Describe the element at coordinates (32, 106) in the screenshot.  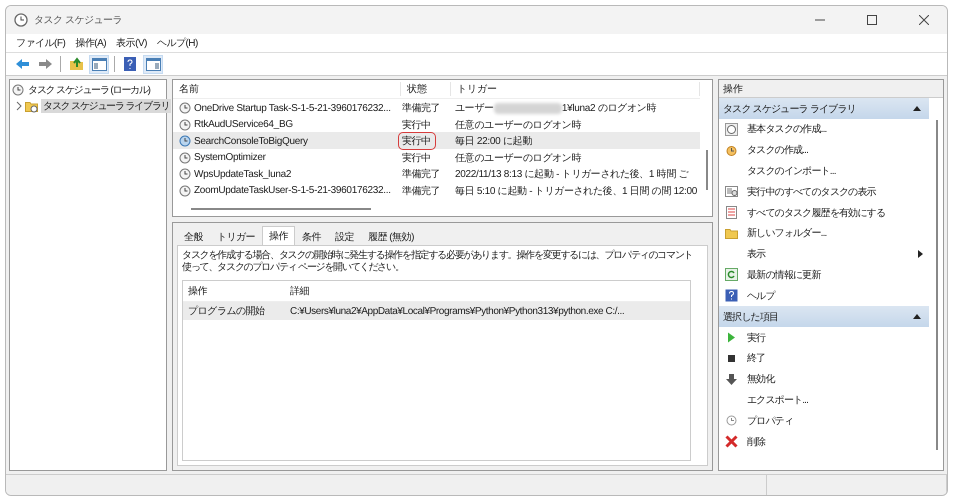
I see `folder-clock-icon` at that location.